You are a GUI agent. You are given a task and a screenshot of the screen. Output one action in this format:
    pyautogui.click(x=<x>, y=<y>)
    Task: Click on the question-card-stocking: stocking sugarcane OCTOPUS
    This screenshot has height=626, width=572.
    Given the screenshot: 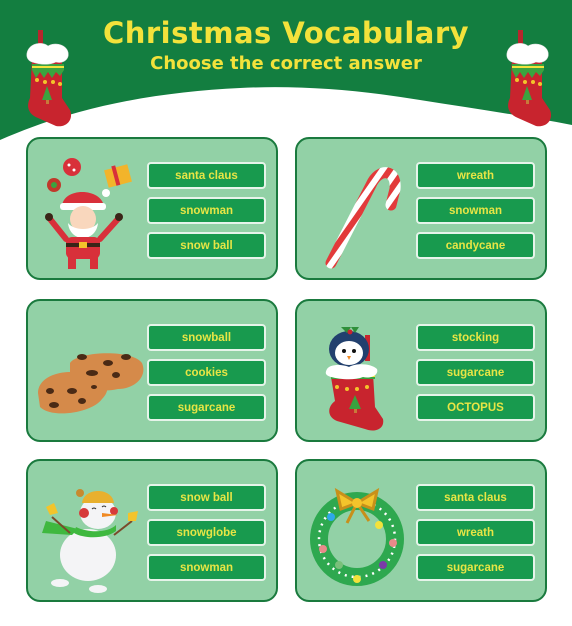 What is the action you would take?
    pyautogui.click(x=421, y=370)
    